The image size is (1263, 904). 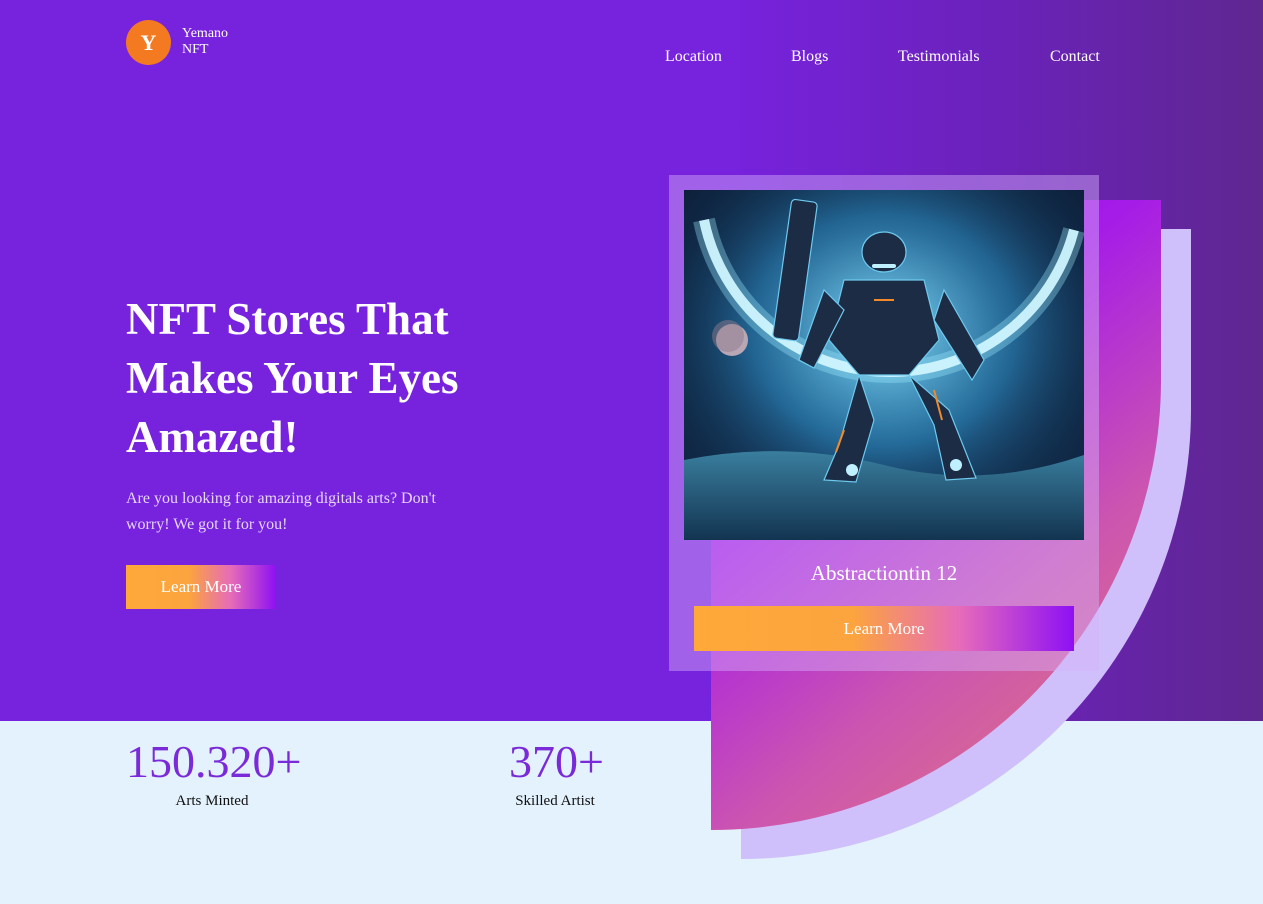 I want to click on nav-link-blogs: Blogs, so click(x=809, y=57).